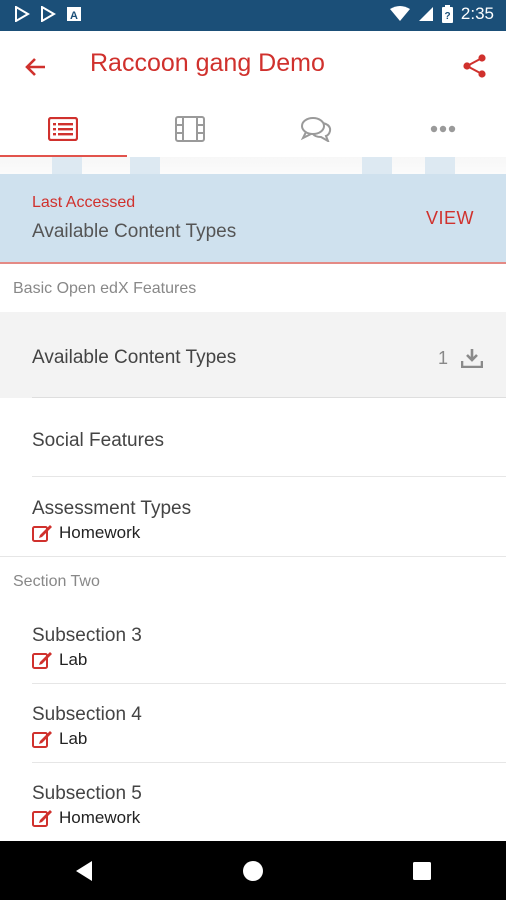 This screenshot has width=506, height=900. I want to click on tab-videos, so click(190, 129).